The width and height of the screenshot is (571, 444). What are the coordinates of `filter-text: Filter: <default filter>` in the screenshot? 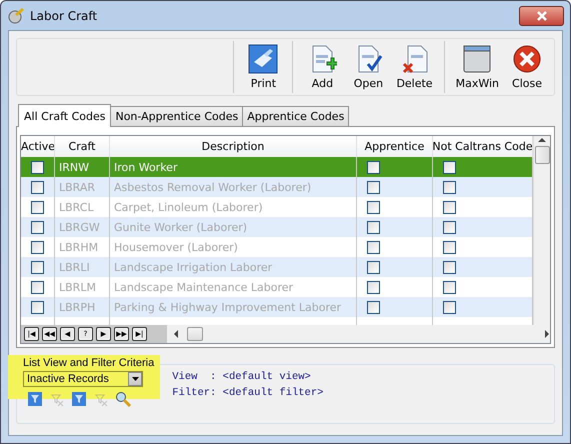 It's located at (248, 393).